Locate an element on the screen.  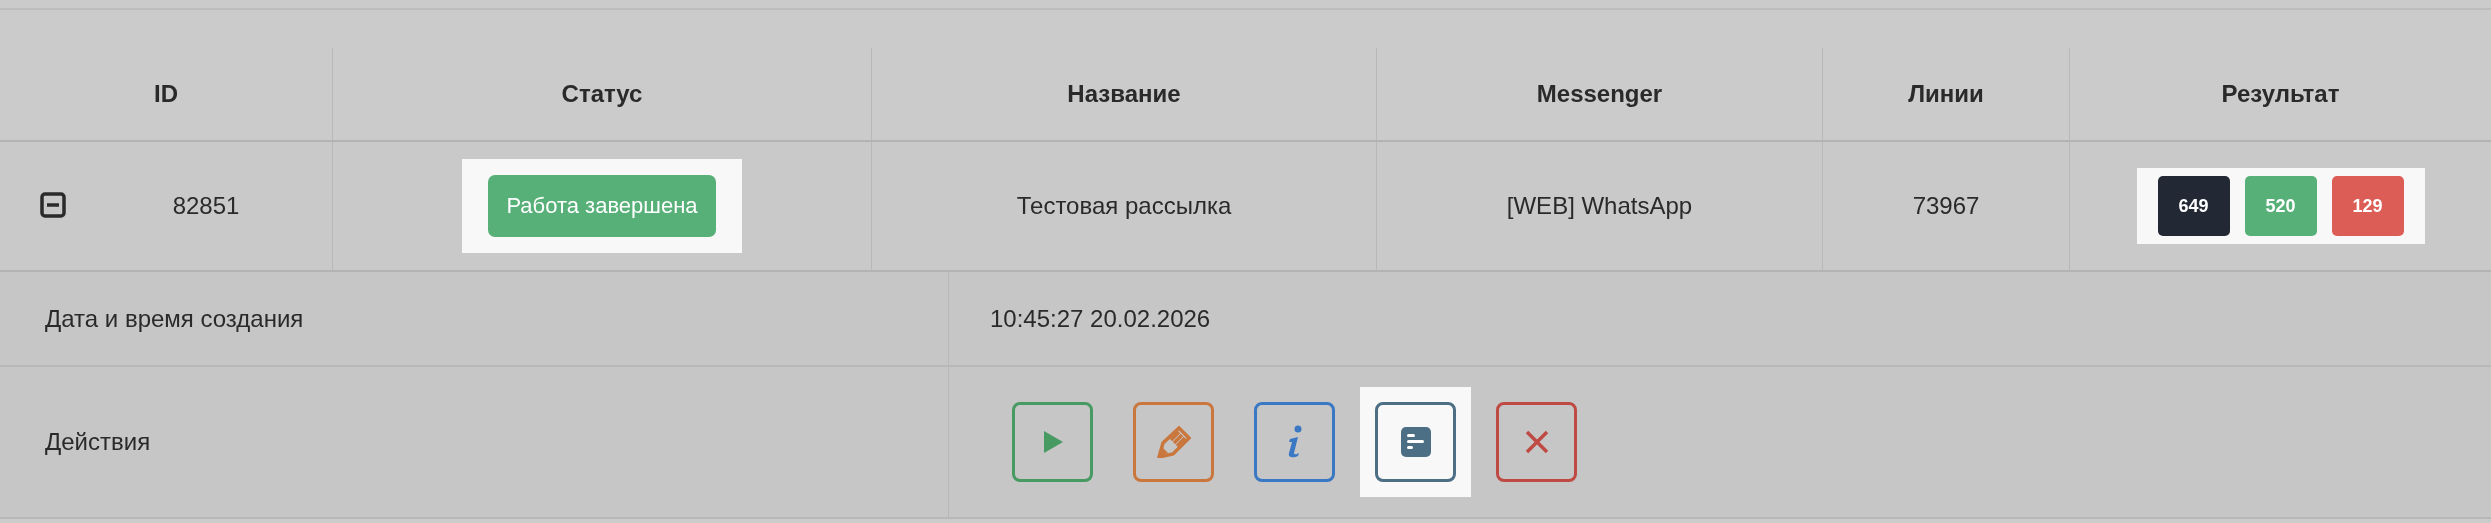
id-text: 82851 is located at coordinates (206, 206).